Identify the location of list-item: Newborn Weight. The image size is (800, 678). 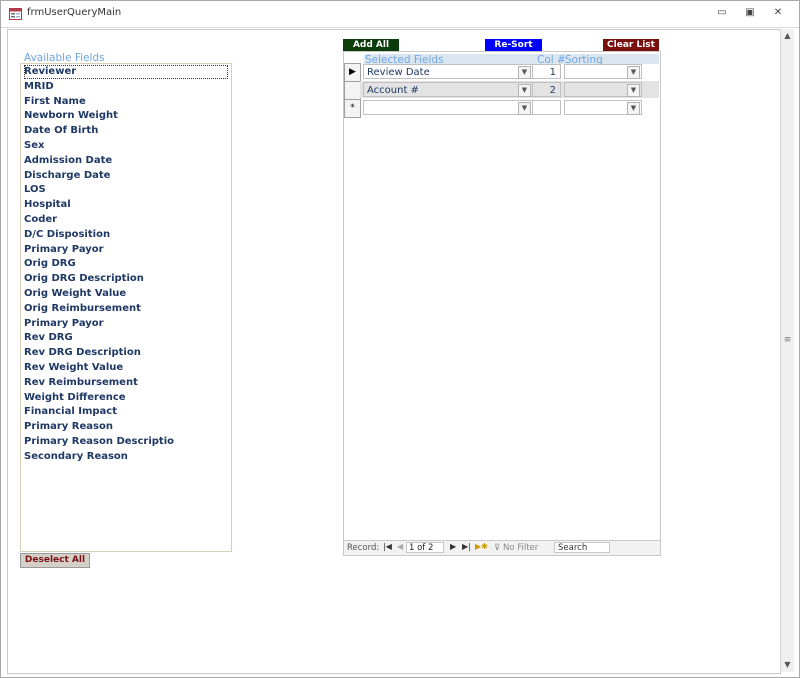
(126, 116).